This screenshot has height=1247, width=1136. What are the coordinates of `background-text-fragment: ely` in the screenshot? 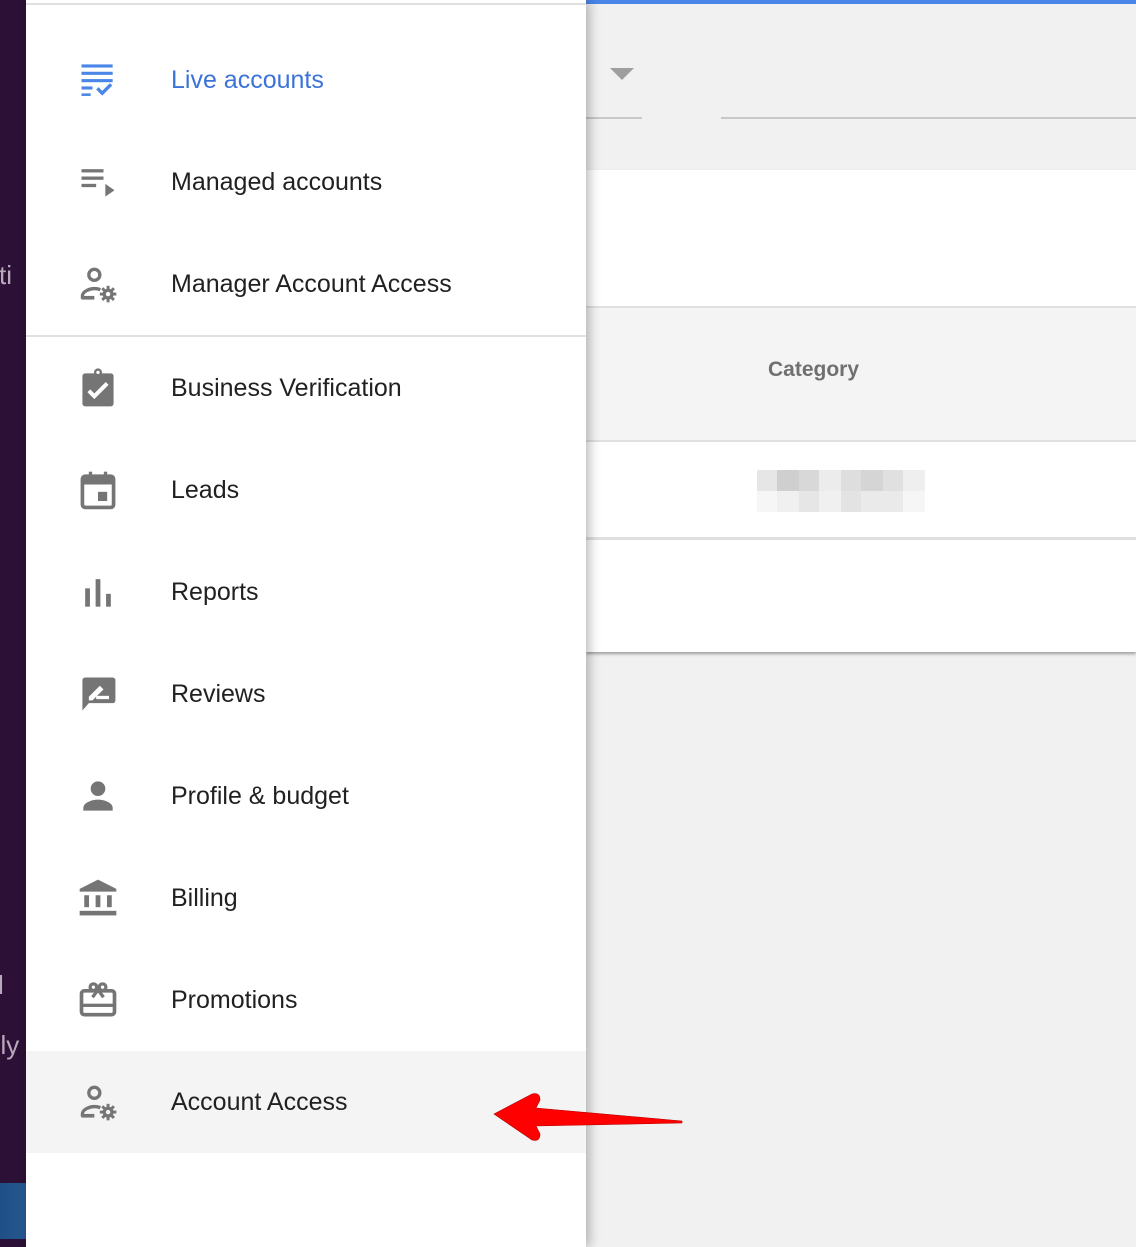 It's located at (10, 1045).